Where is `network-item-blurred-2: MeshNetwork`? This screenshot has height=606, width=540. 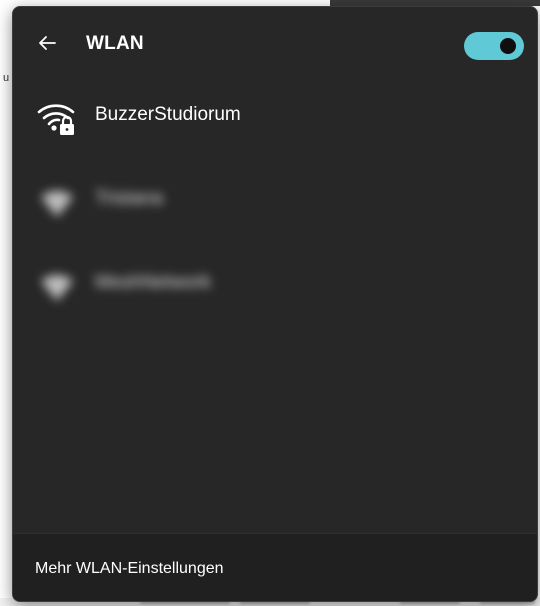
network-item-blurred-2: MeshNetwork is located at coordinates (275, 285).